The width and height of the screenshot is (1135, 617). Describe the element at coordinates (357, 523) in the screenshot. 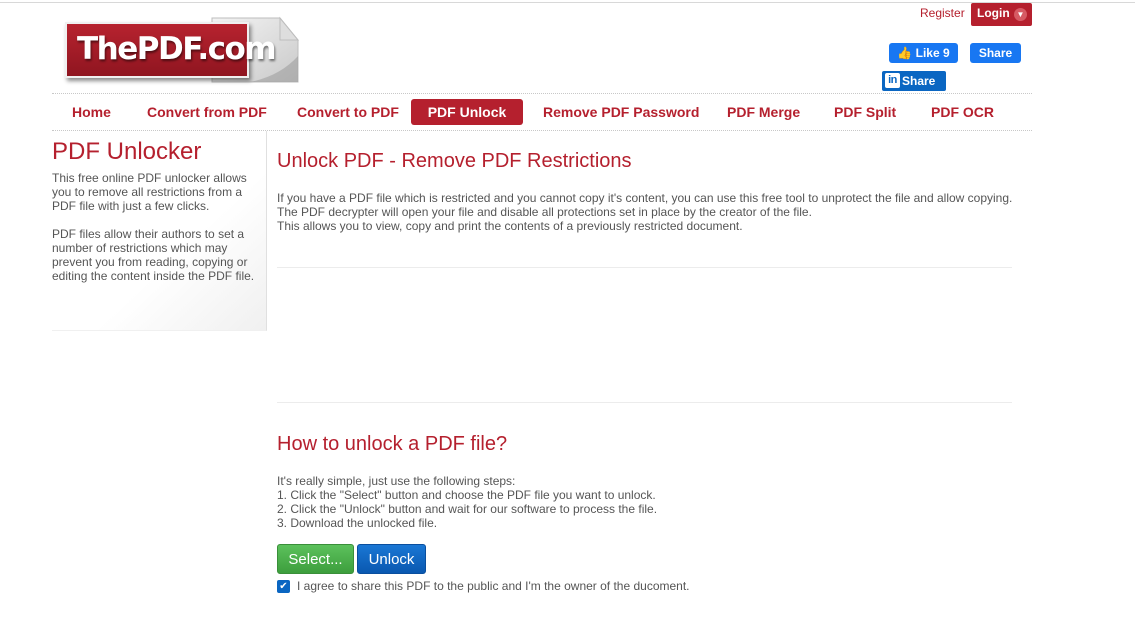

I see `step-item: 3. Download the unlocked file.` at that location.